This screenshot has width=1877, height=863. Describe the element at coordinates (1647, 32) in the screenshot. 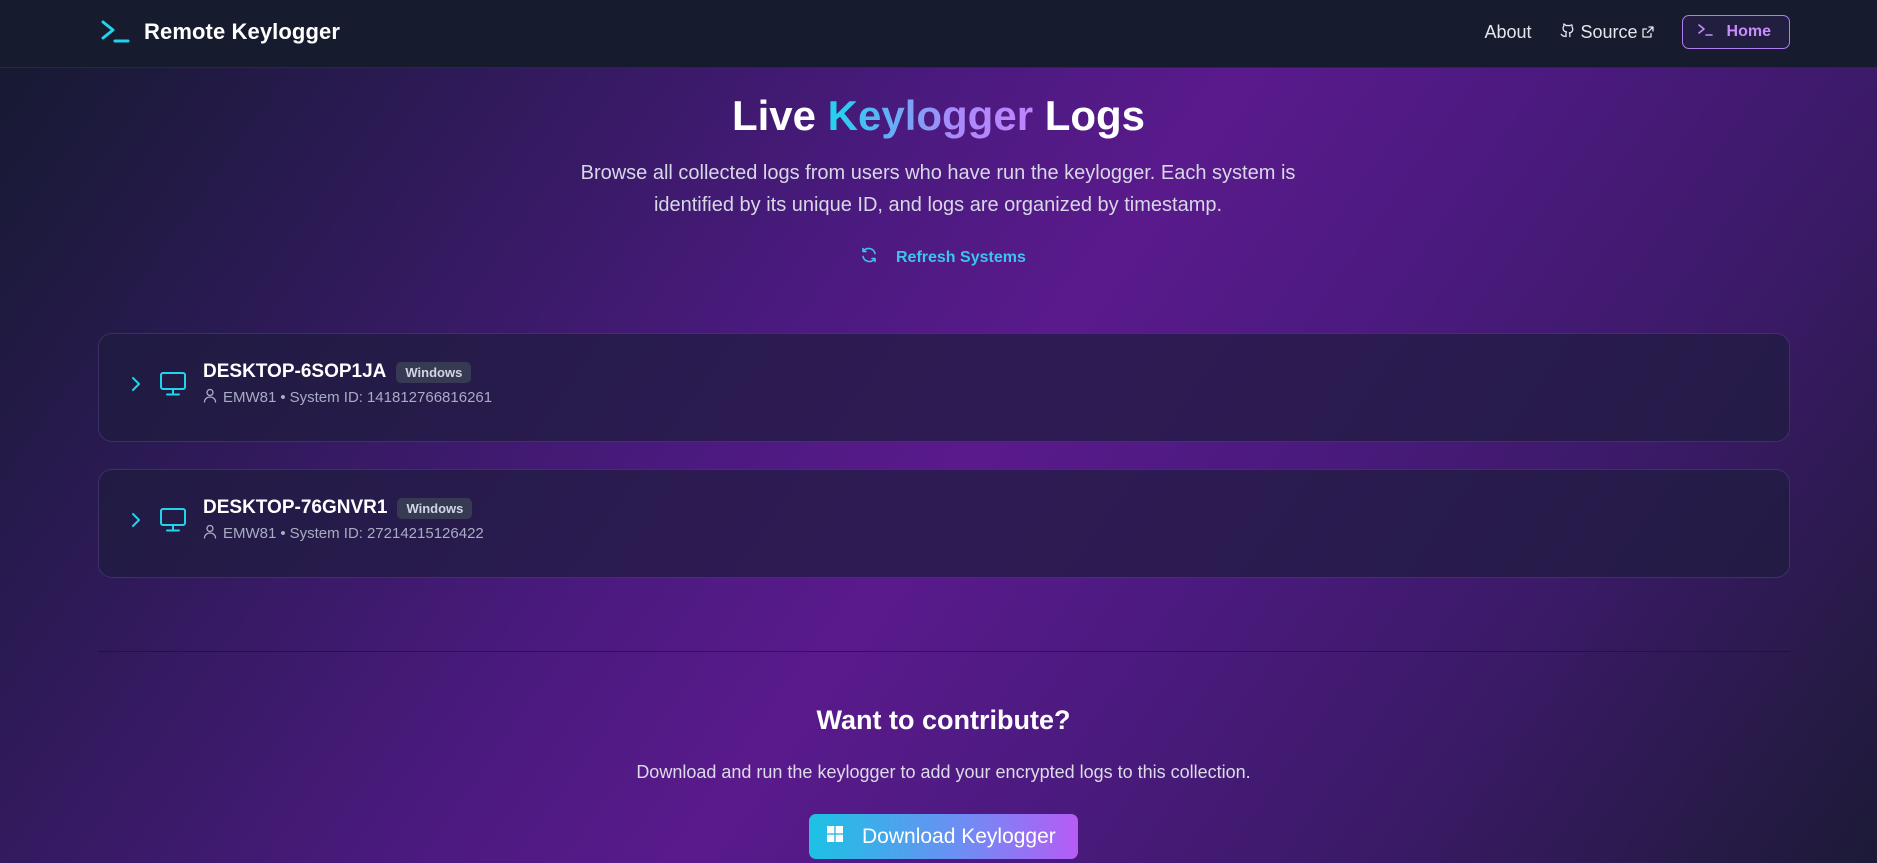

I see `external-link-icon` at that location.